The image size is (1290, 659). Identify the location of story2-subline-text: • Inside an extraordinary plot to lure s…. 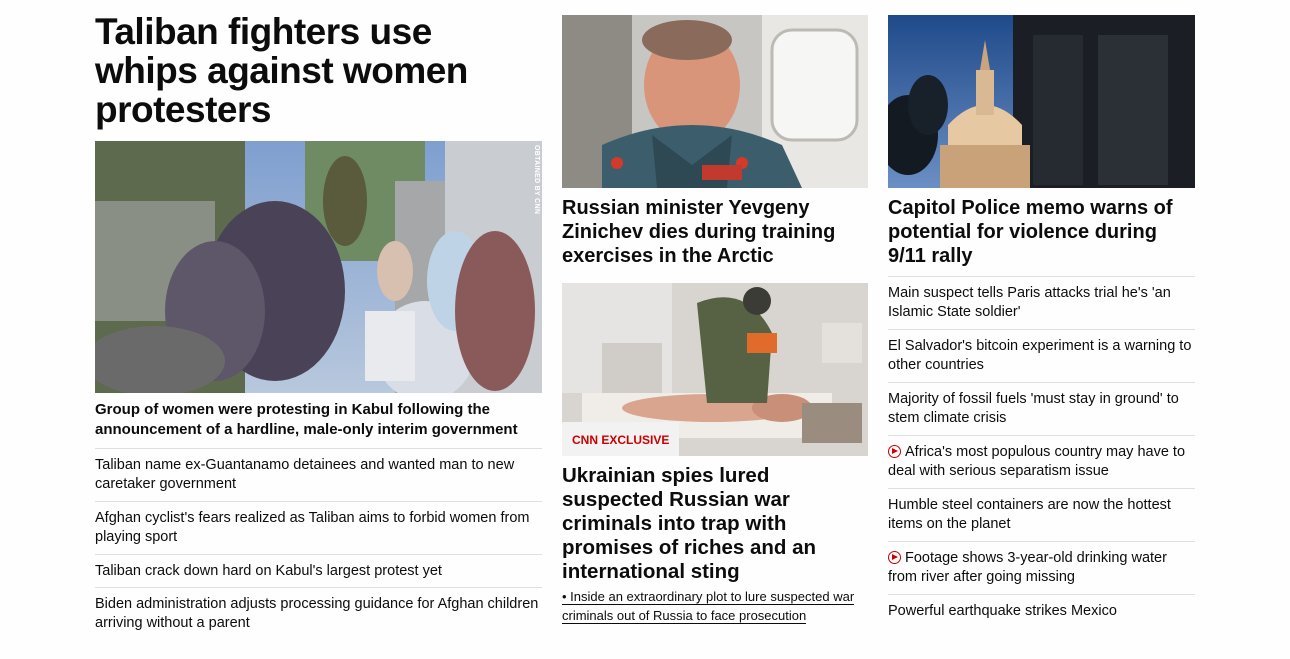
(708, 606).